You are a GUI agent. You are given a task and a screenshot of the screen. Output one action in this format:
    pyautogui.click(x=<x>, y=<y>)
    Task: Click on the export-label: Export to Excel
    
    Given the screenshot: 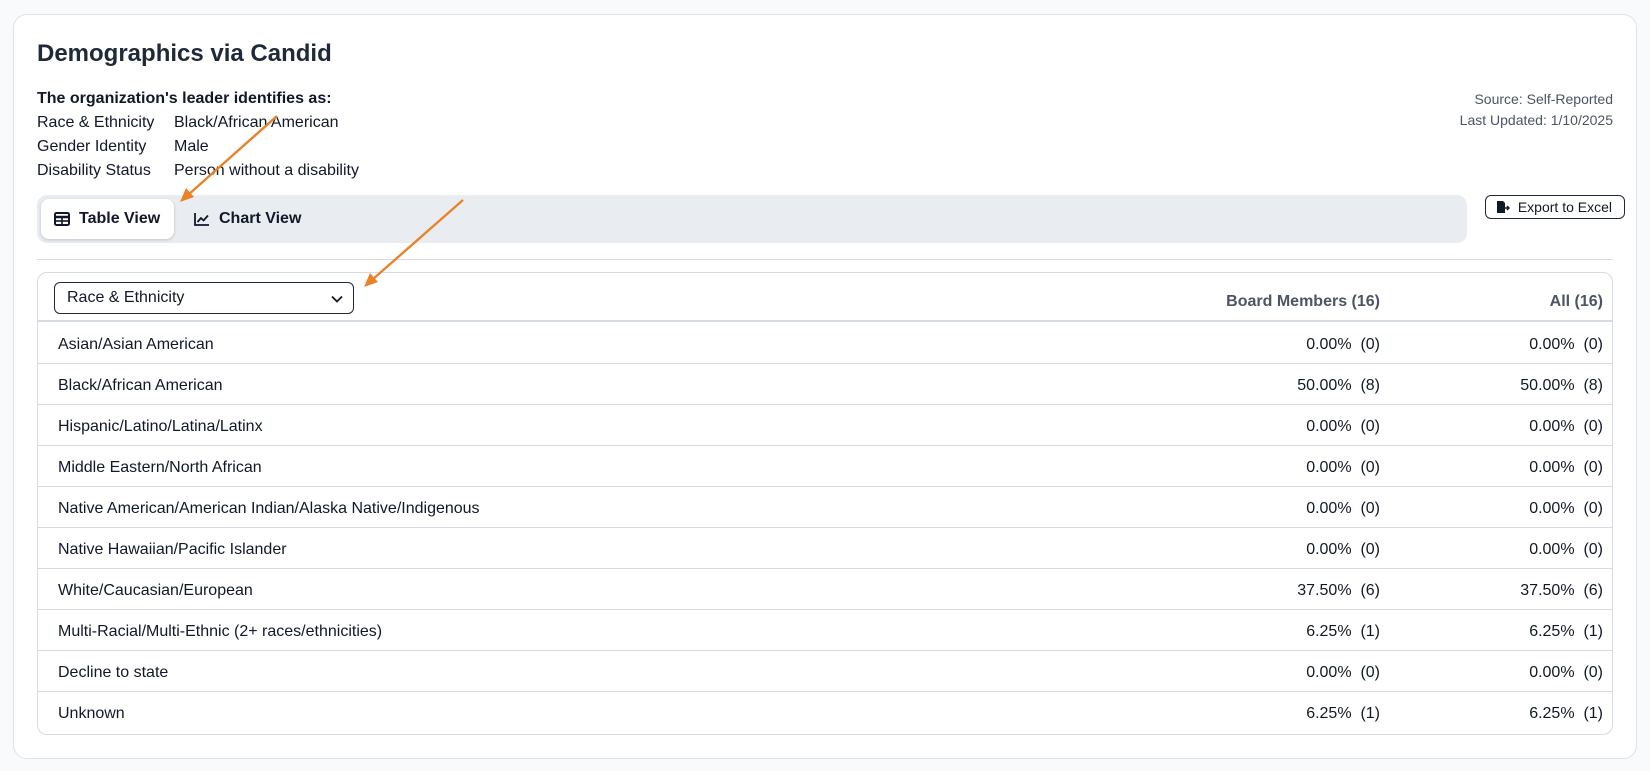 What is the action you would take?
    pyautogui.click(x=1564, y=207)
    